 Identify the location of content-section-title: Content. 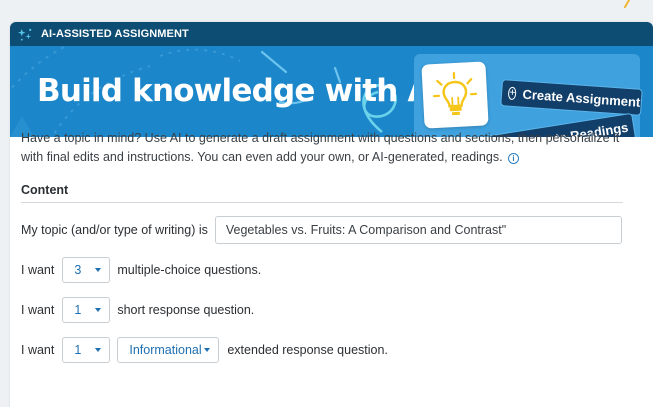
(45, 190).